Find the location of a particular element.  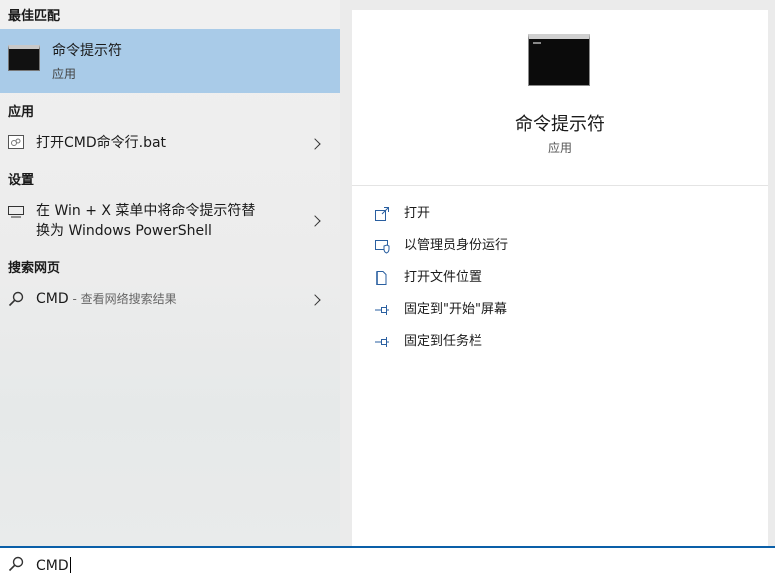

best-match-type: 应用 is located at coordinates (64, 74).